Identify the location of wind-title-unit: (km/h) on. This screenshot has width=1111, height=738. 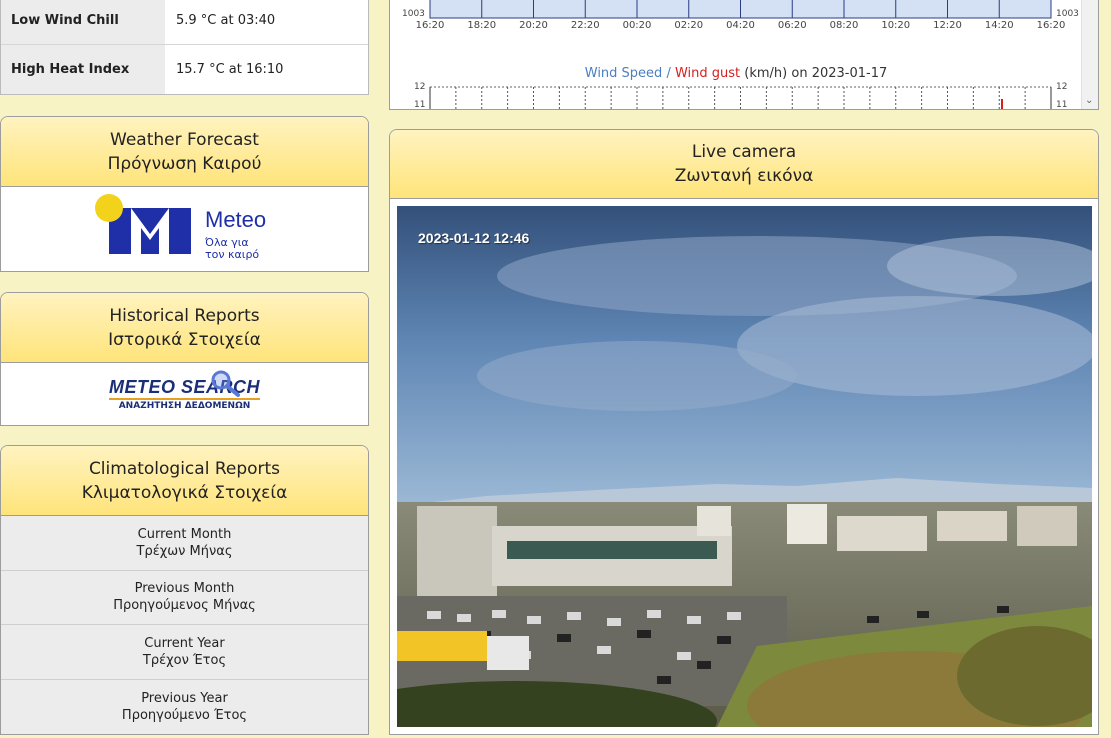
(776, 73).